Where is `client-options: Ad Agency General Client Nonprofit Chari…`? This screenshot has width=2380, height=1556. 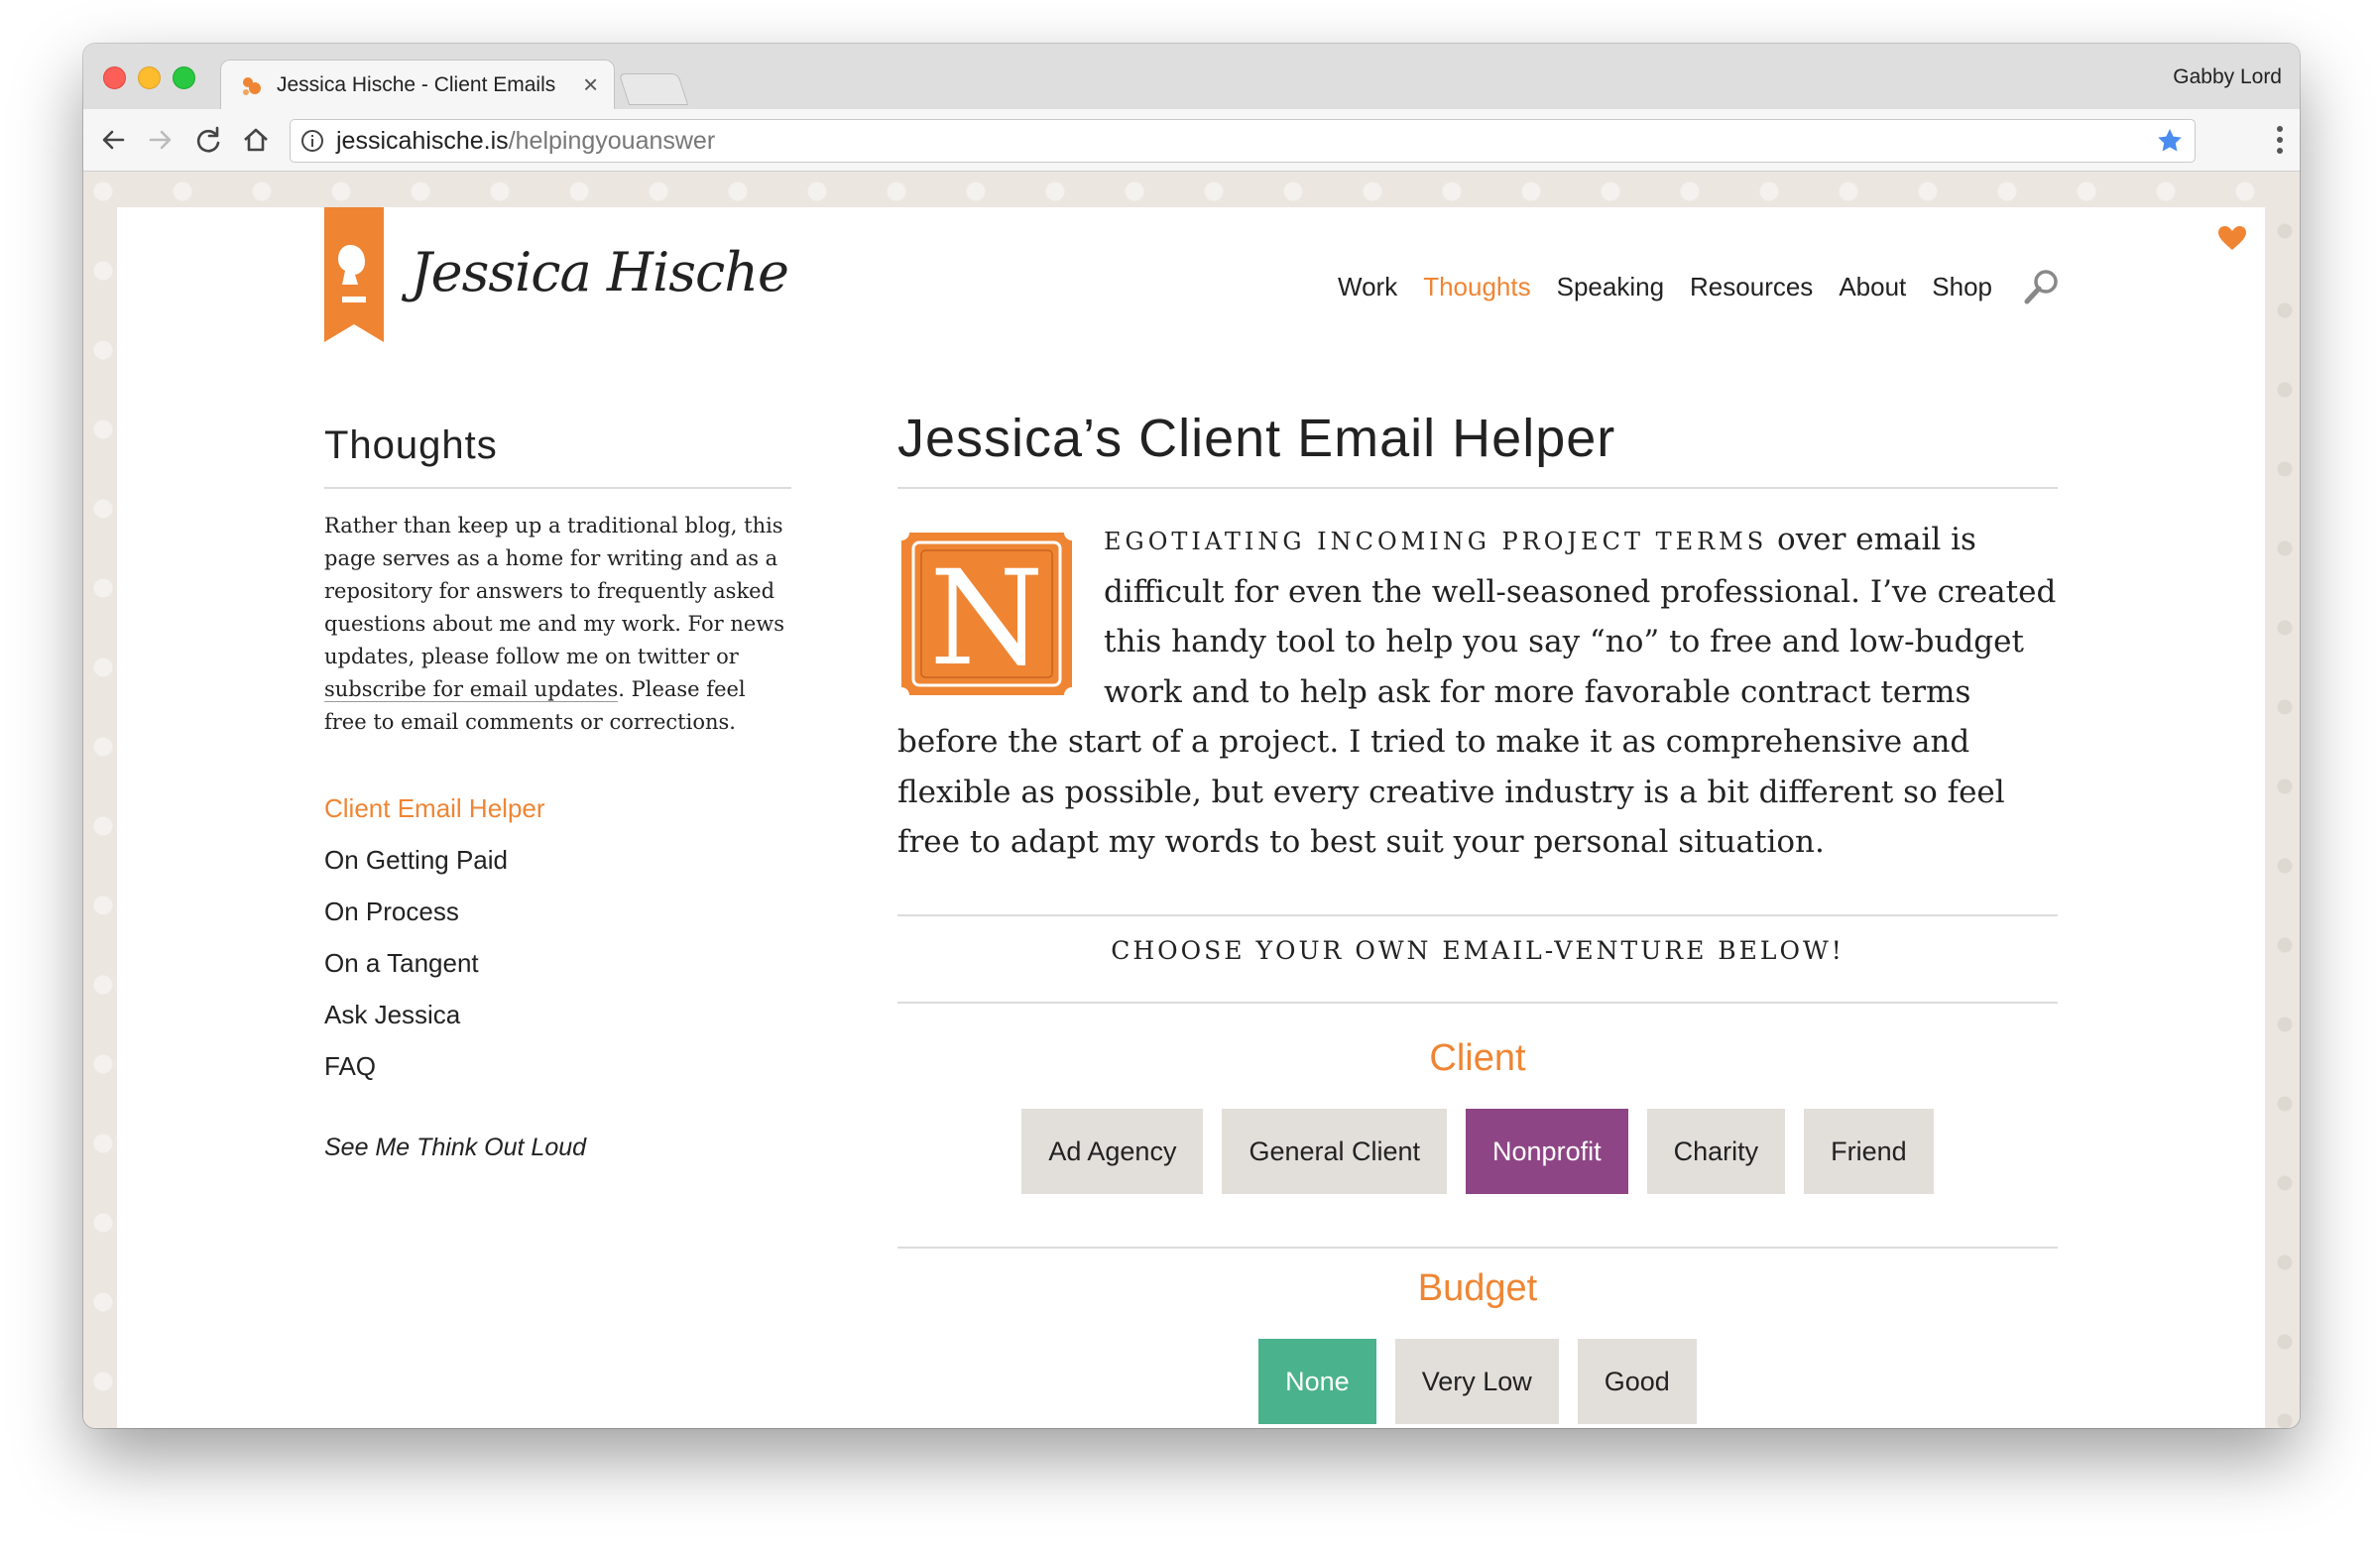 client-options: Ad Agency General Client Nonprofit Chari… is located at coordinates (1477, 1151).